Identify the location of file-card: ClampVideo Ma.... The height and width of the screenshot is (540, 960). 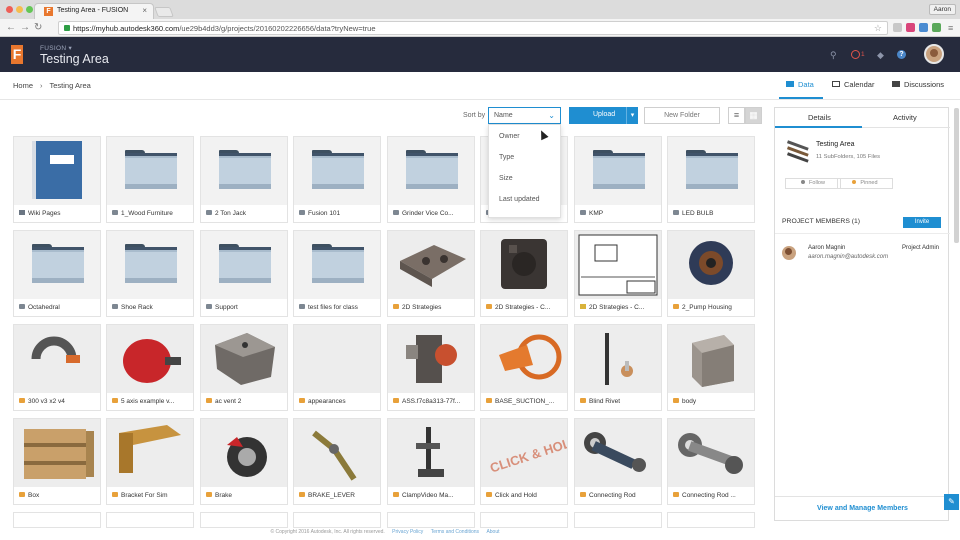
(431, 461).